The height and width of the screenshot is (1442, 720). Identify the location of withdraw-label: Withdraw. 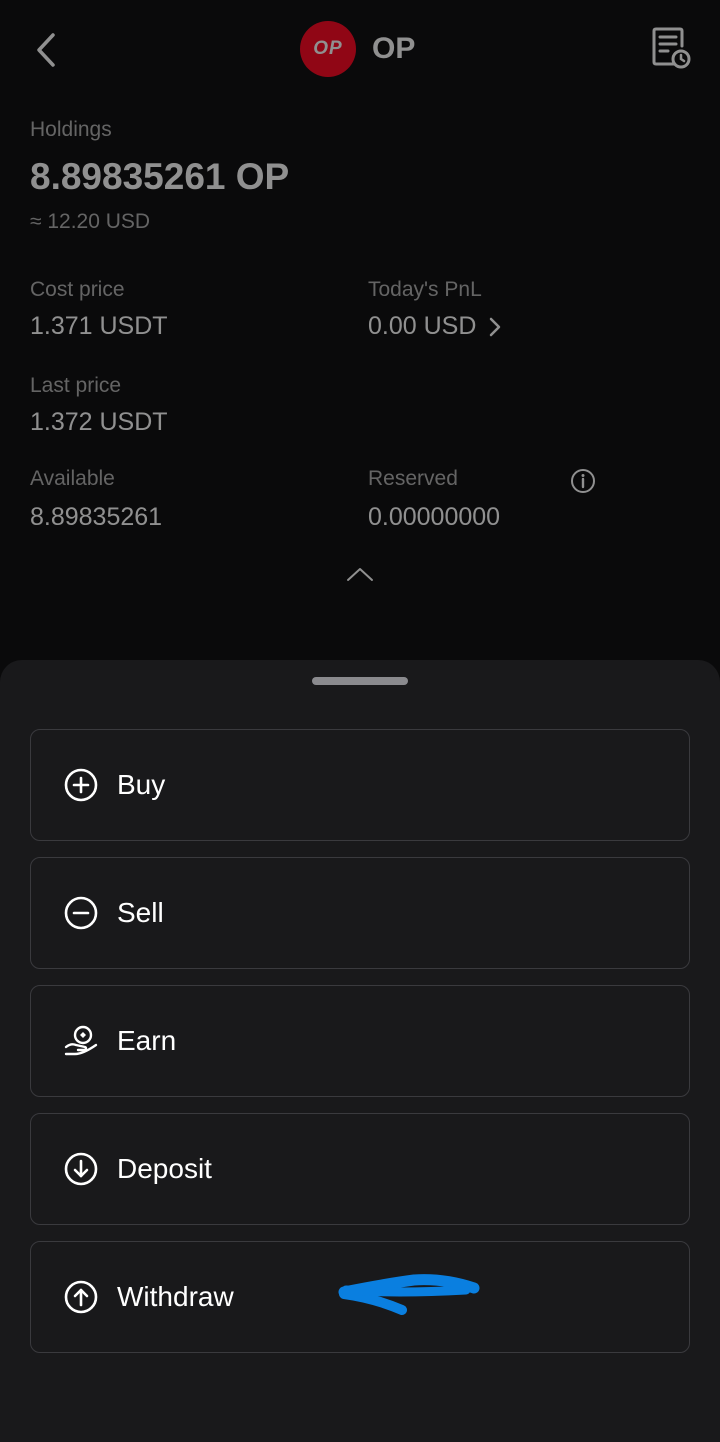
(175, 1296).